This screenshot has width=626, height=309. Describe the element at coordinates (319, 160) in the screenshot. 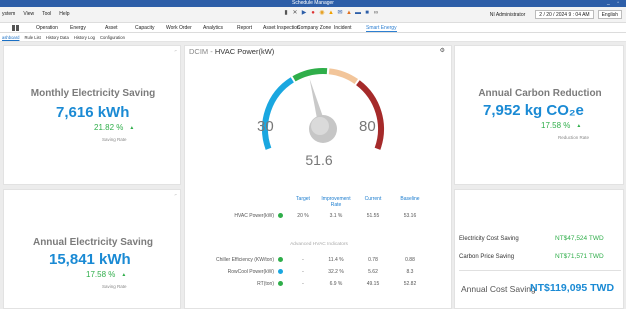

I see `gauge-value: 51.6` at that location.